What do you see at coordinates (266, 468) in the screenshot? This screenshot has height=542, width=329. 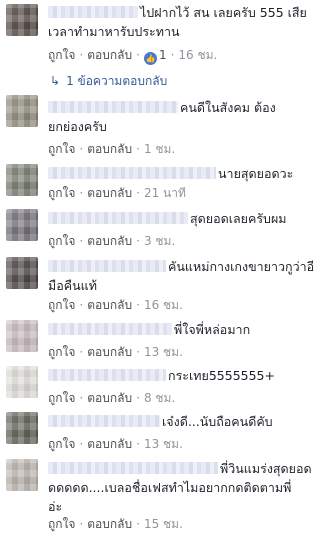 I see `comment-text: พี่วินแมร่งสุดยอด` at bounding box center [266, 468].